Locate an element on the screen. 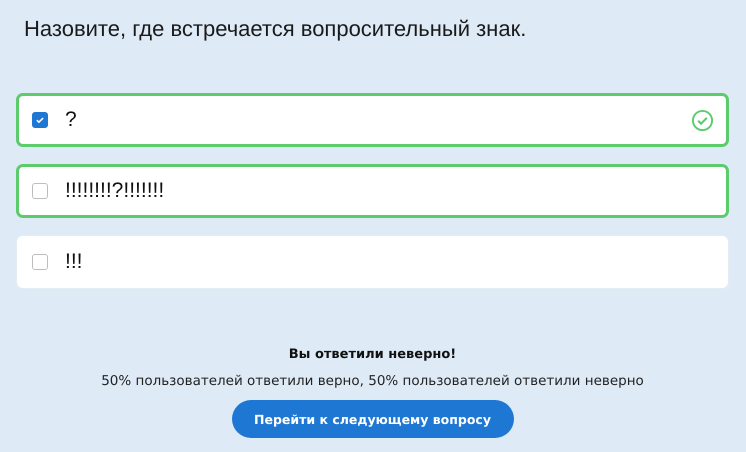  answer-option: !!! is located at coordinates (372, 262).